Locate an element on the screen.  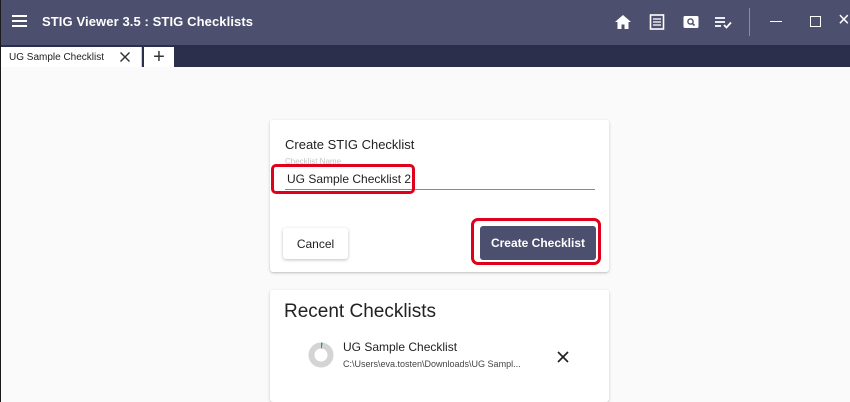
progress-ring-icon is located at coordinates (321, 355).